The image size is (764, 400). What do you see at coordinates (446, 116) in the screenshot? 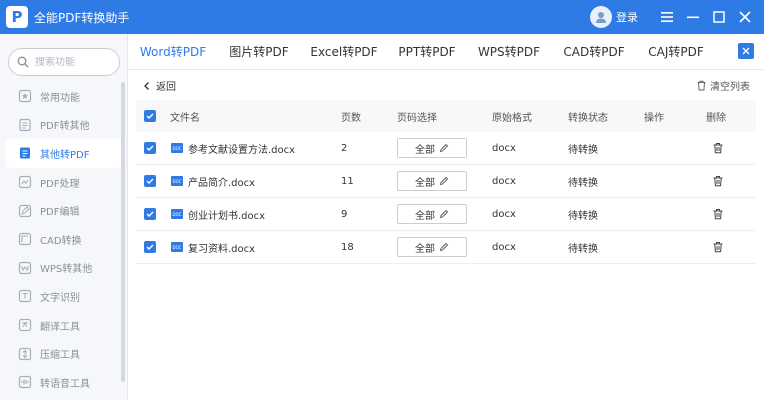
I see `table-header: 文件名 页数 页码选择 原始格式 转换状态 操作 删除` at bounding box center [446, 116].